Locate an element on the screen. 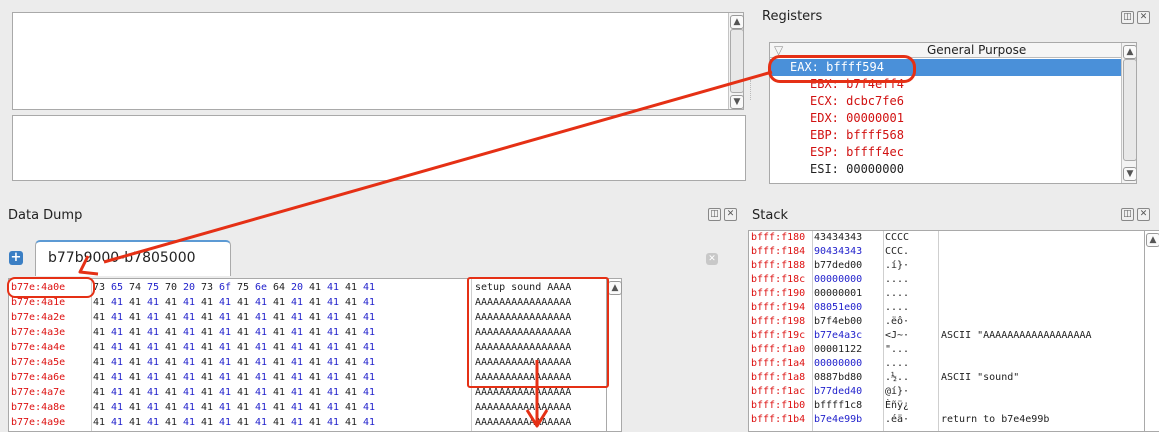 The image size is (1159, 432). code-view-pane: ▲ ▼ is located at coordinates (378, 61).